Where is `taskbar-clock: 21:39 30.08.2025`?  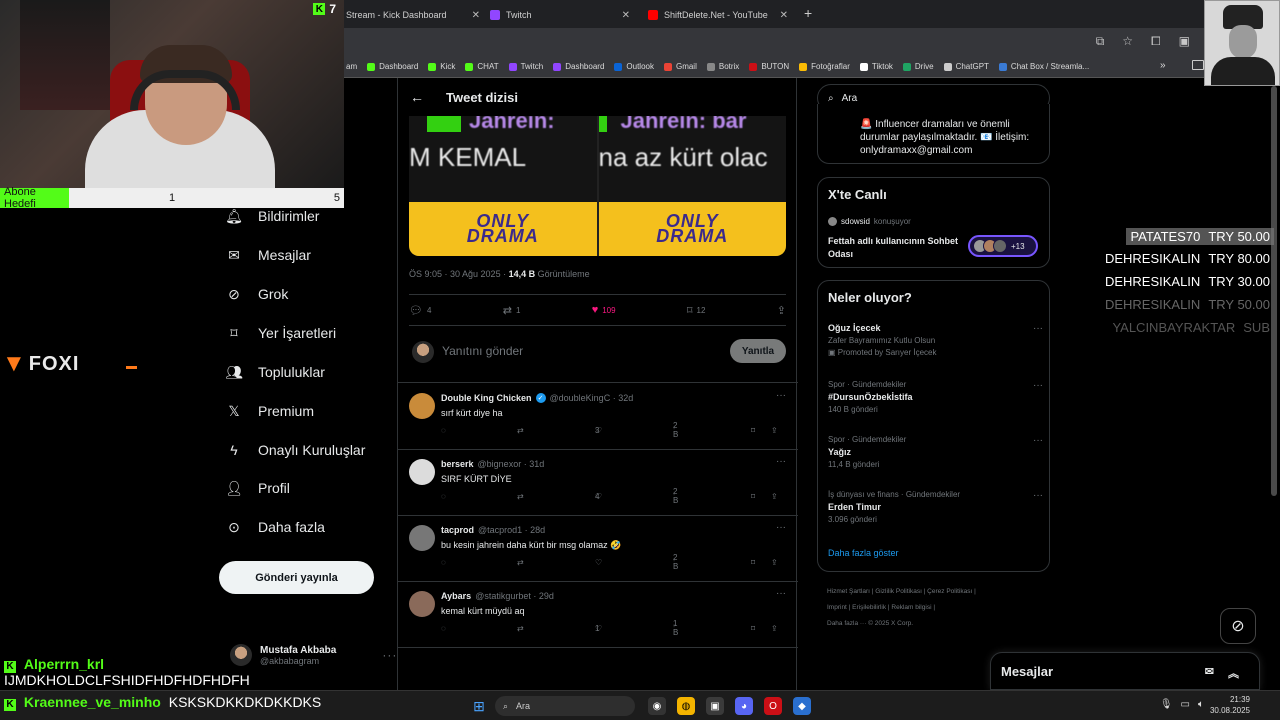
taskbar-clock: 21:39 30.08.2025 is located at coordinates (1230, 705).